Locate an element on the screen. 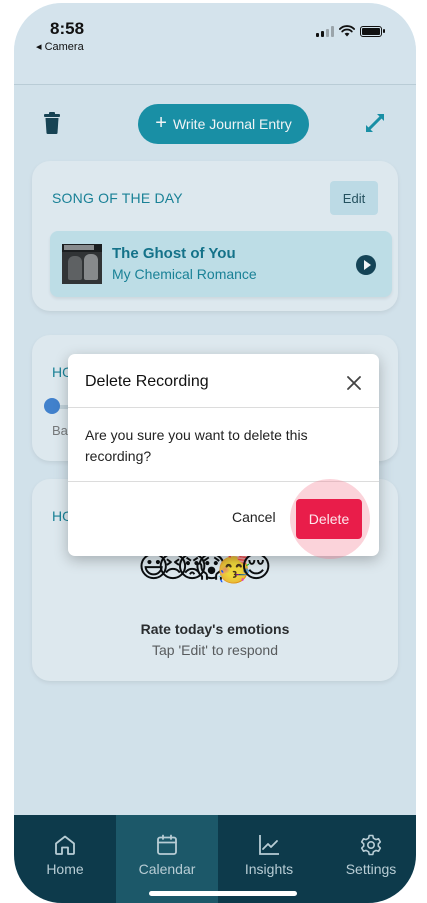 This screenshot has height=903, width=427. back-to-camera-link: ◂ Camera is located at coordinates (60, 46).